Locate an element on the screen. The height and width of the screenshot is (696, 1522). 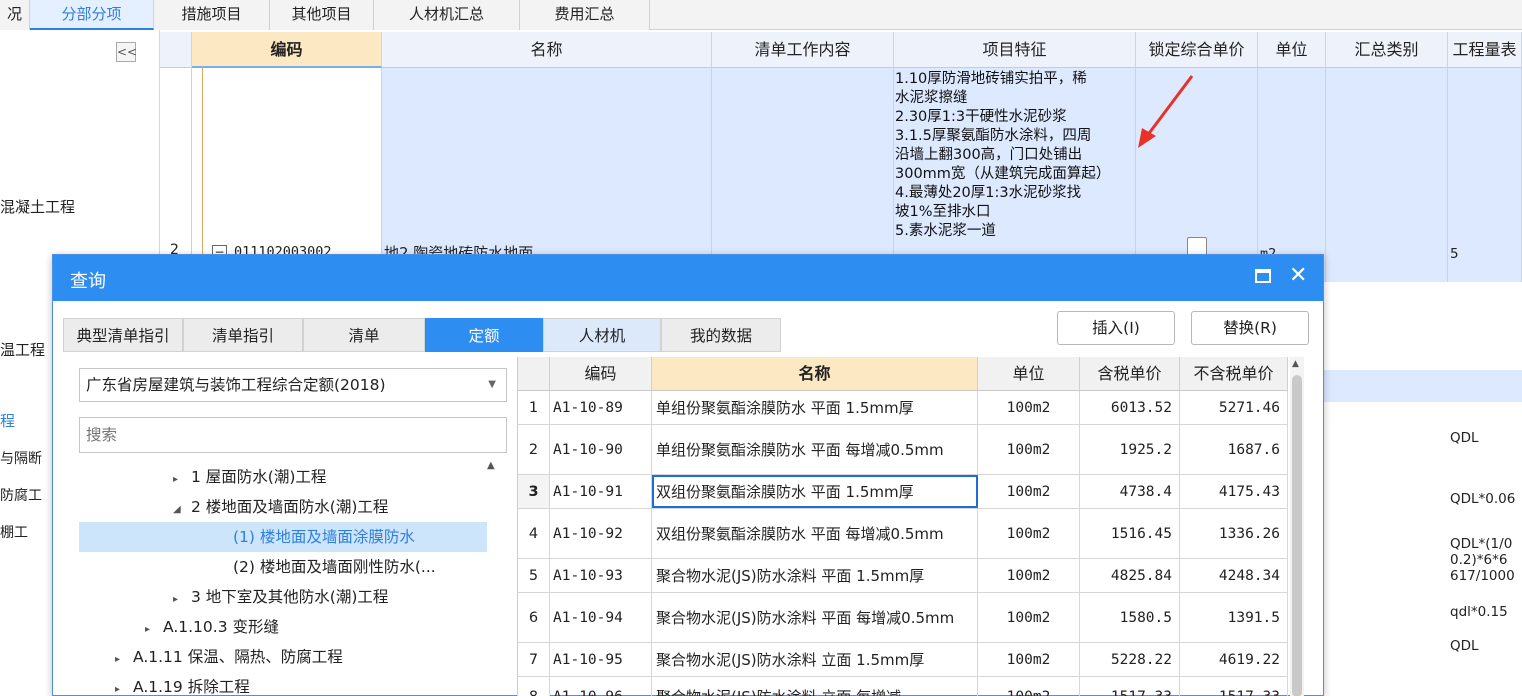
collapse-pane-button: << is located at coordinates (126, 52).